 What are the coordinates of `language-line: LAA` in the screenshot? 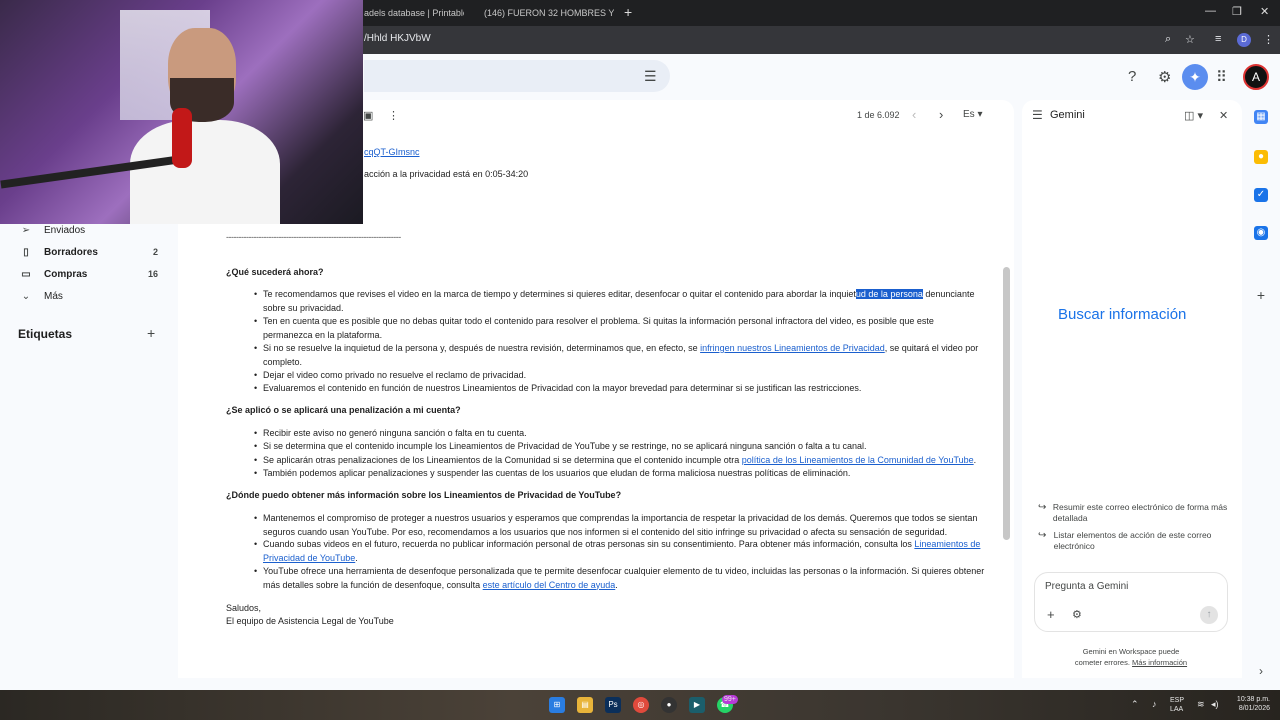 It's located at (1177, 709).